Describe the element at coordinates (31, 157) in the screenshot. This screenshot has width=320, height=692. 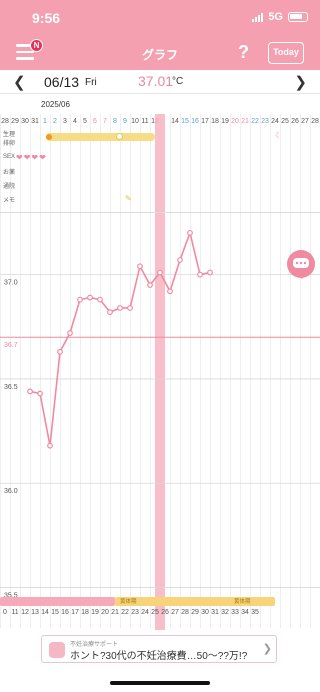
I see `sex-heart-icons: ❤❤❤❤` at that location.